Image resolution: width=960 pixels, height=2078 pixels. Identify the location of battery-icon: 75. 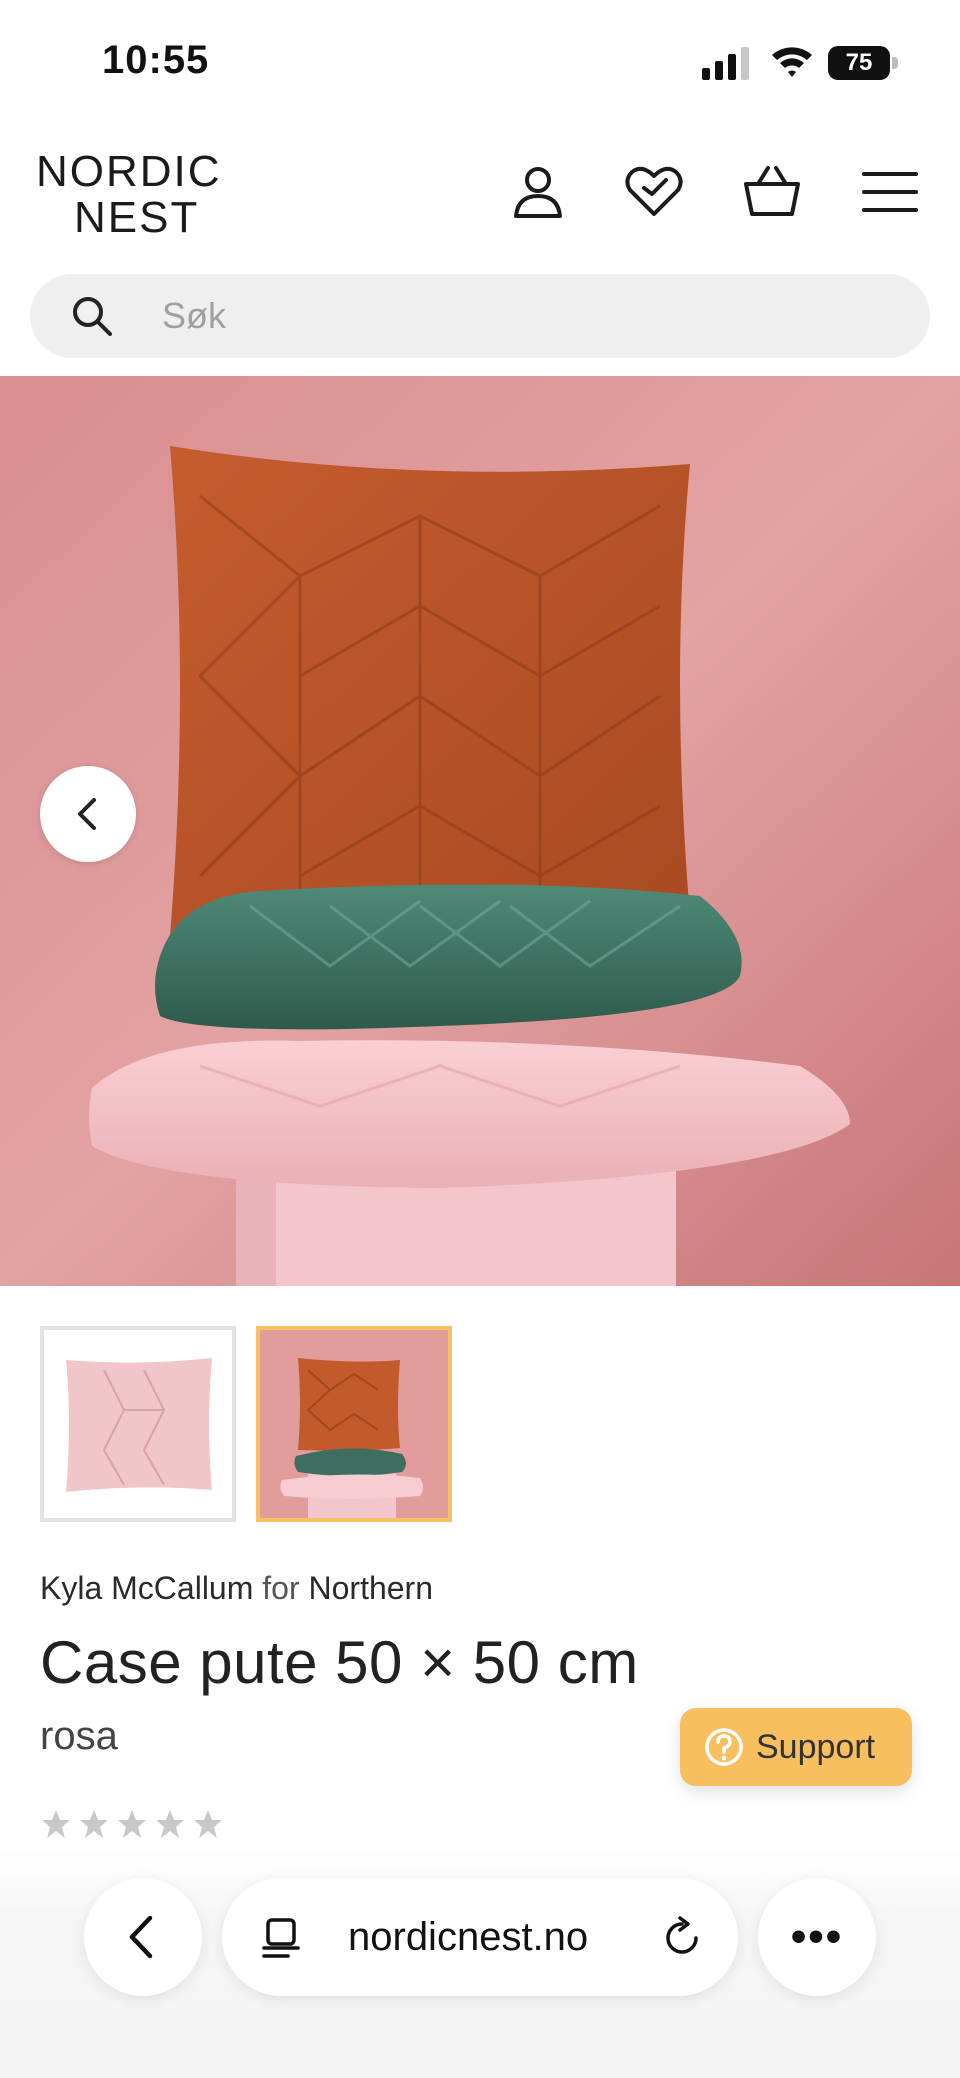
(864, 63).